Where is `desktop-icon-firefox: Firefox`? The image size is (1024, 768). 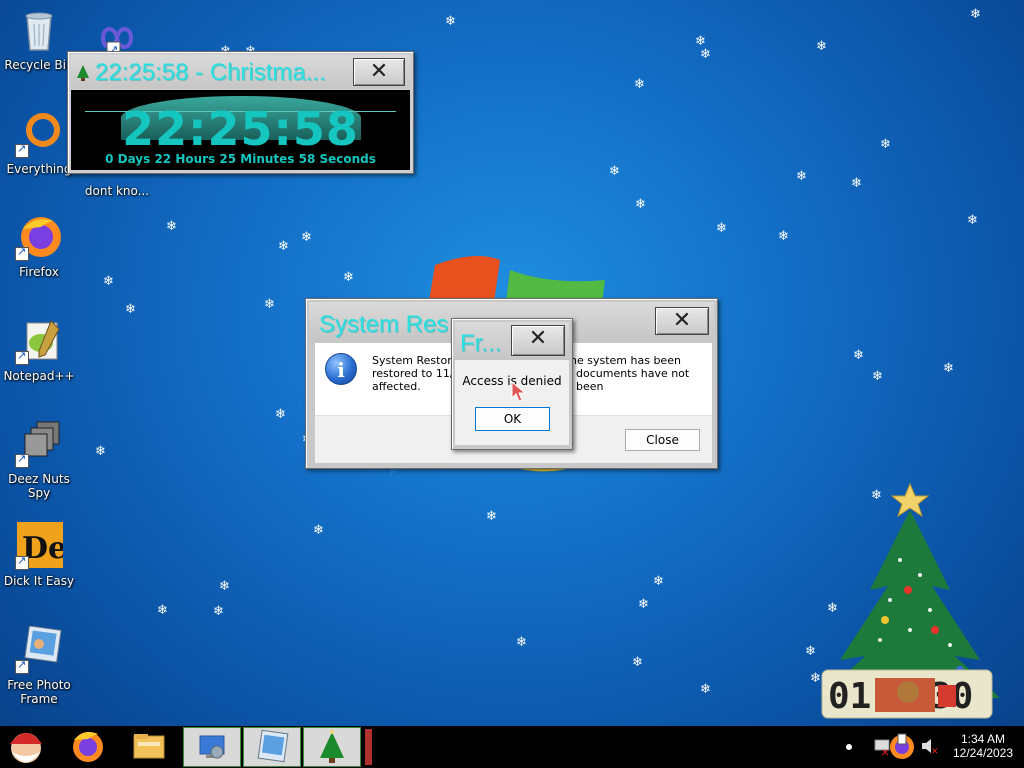
desktop-icon-firefox: Firefox is located at coordinates (39, 246).